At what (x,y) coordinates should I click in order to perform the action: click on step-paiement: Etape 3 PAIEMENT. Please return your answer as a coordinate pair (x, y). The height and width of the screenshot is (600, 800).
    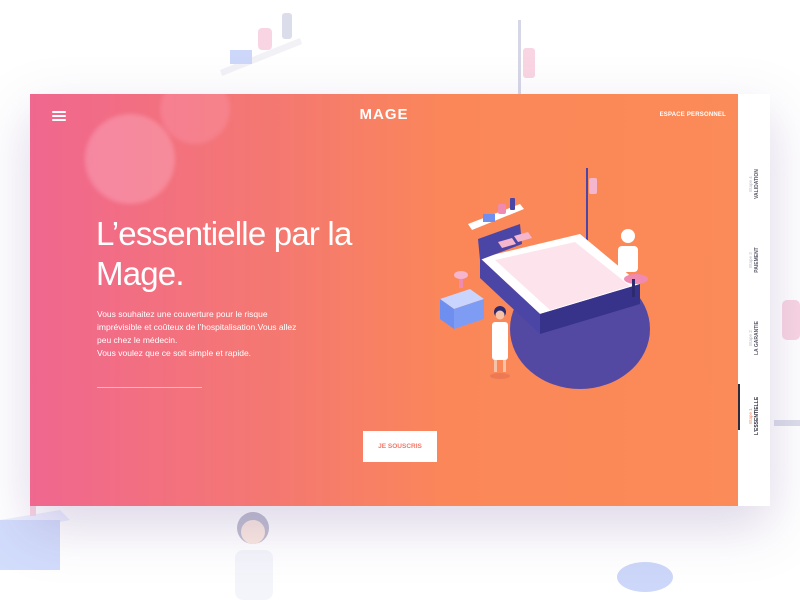
    Looking at the image, I should click on (754, 260).